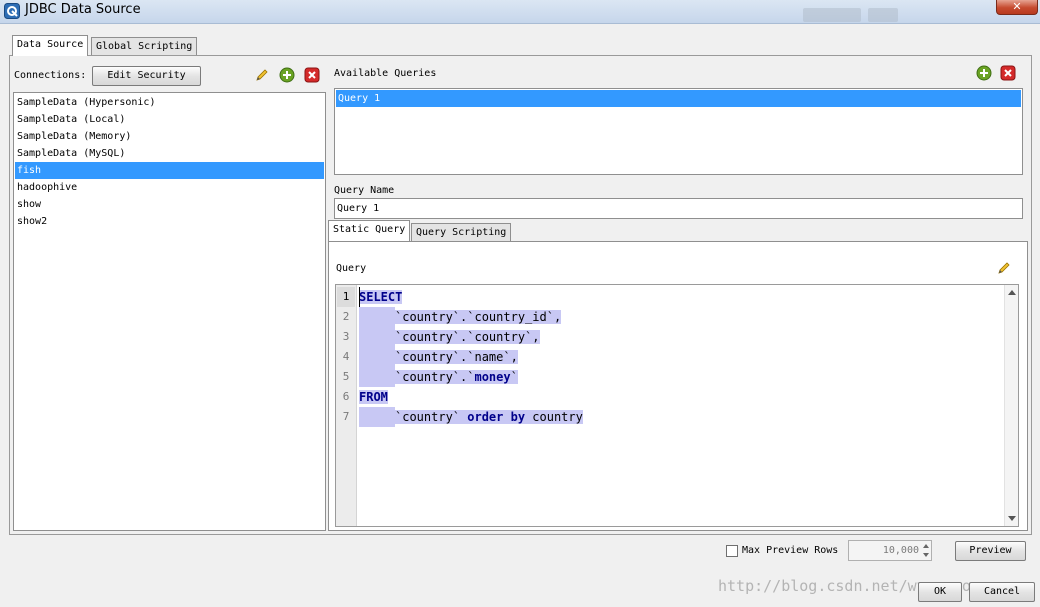 This screenshot has width=1040, height=607. What do you see at coordinates (346, 396) in the screenshot?
I see `line-number: 6` at bounding box center [346, 396].